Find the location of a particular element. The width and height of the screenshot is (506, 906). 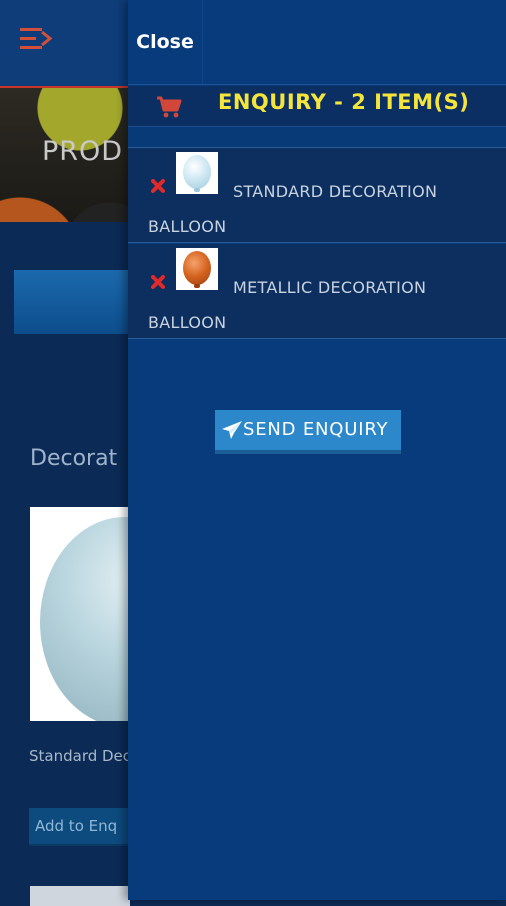

product-image is located at coordinates (80, 614).